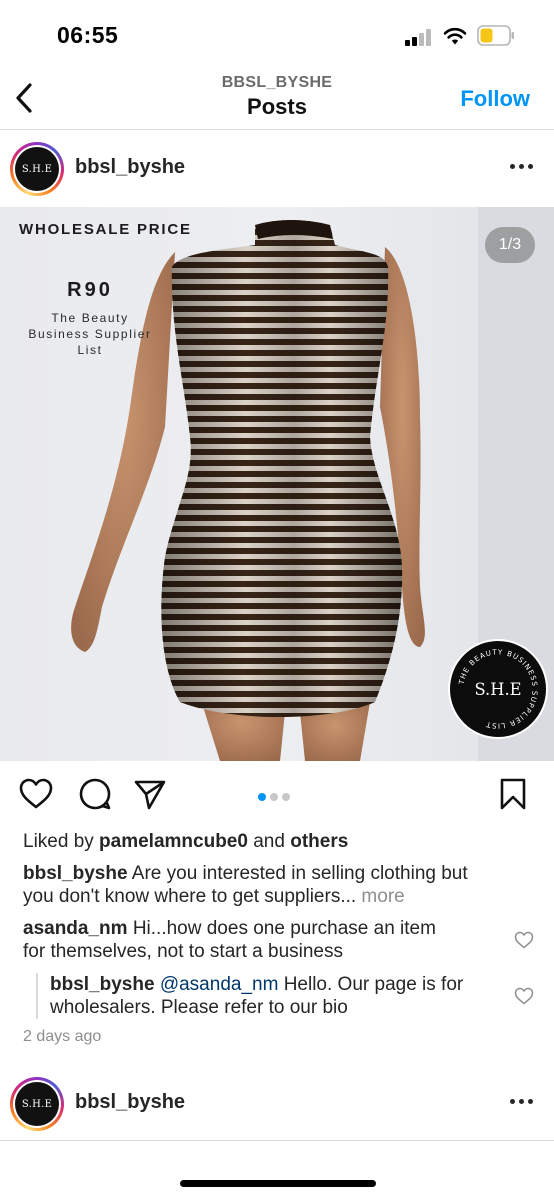  I want to click on wifi-icon, so click(455, 36).